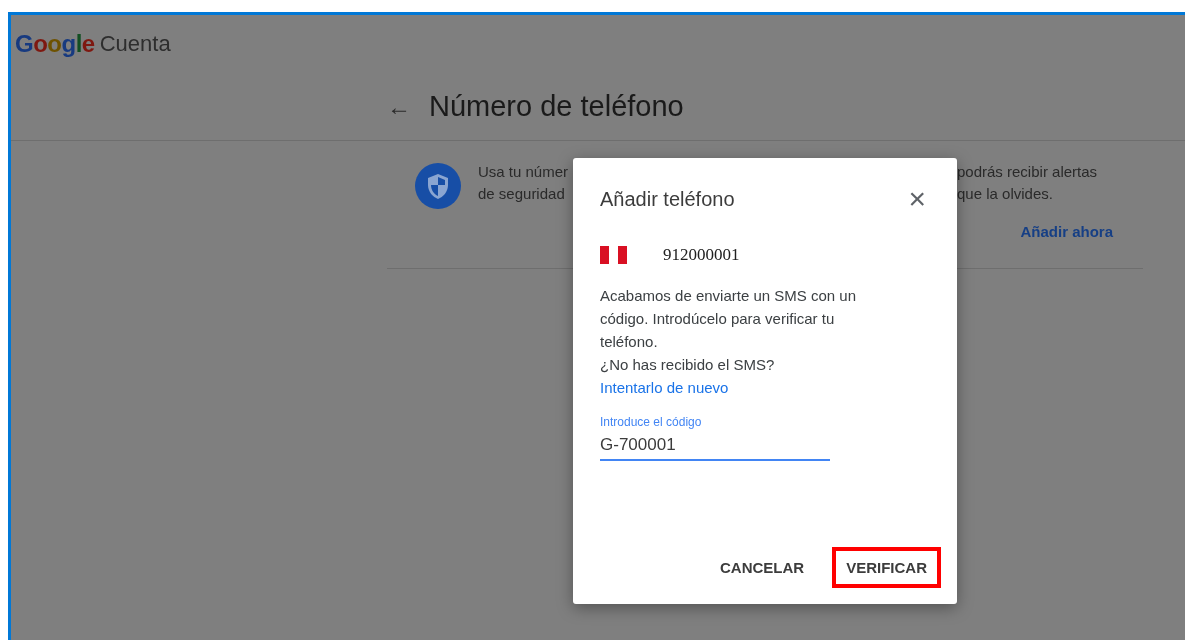  What do you see at coordinates (651, 422) in the screenshot?
I see `field-label: Introduce el código` at bounding box center [651, 422].